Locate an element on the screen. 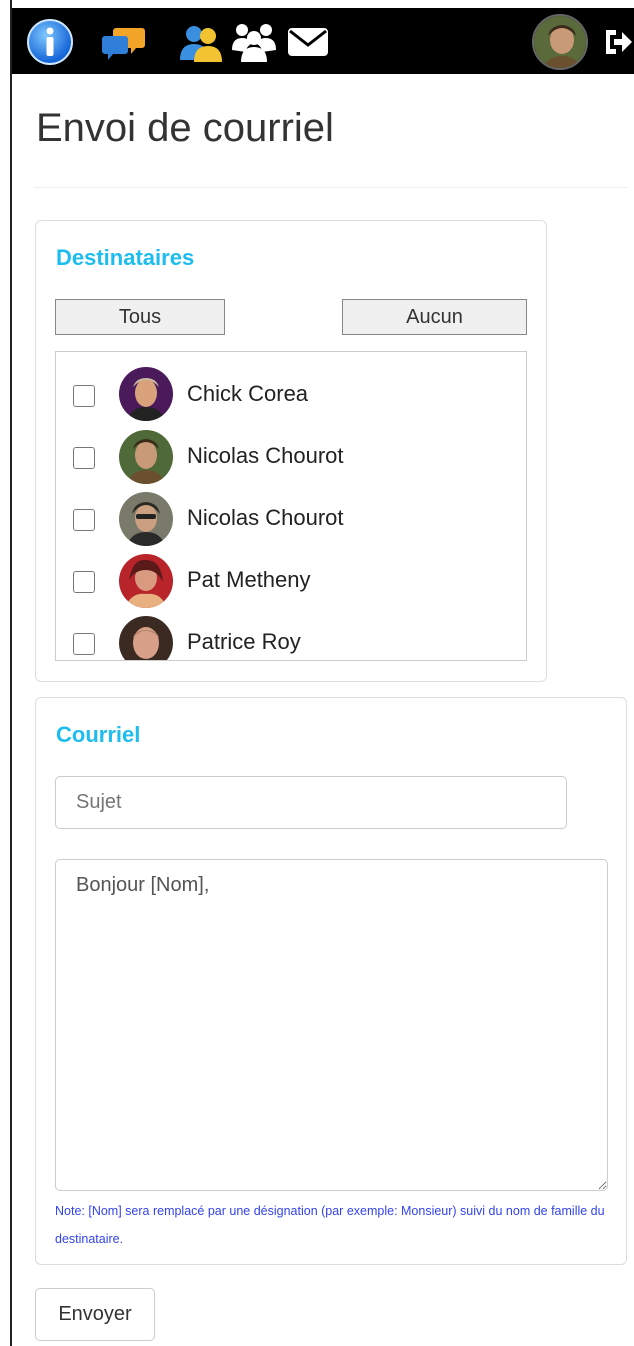  info-icon is located at coordinates (50, 42).